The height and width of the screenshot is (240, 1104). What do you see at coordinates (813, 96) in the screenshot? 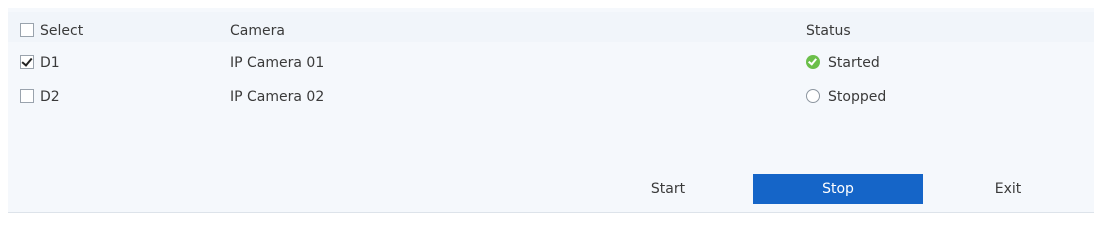
I see `stopped-circle-icon` at bounding box center [813, 96].